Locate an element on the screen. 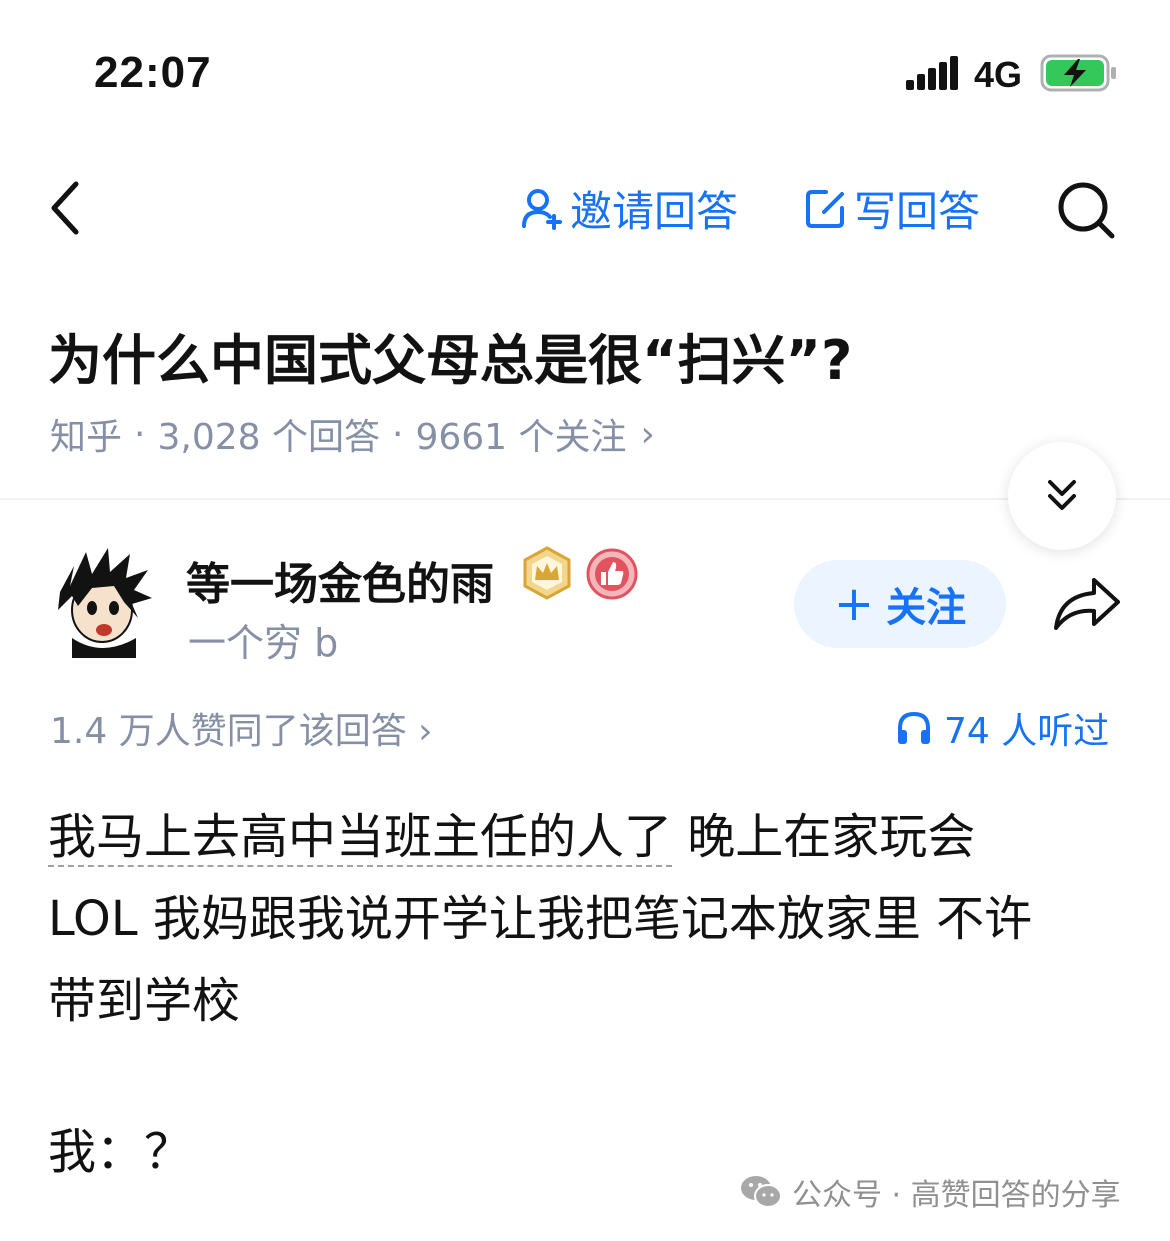  follower-count: 9661 个关注 is located at coordinates (521, 437).